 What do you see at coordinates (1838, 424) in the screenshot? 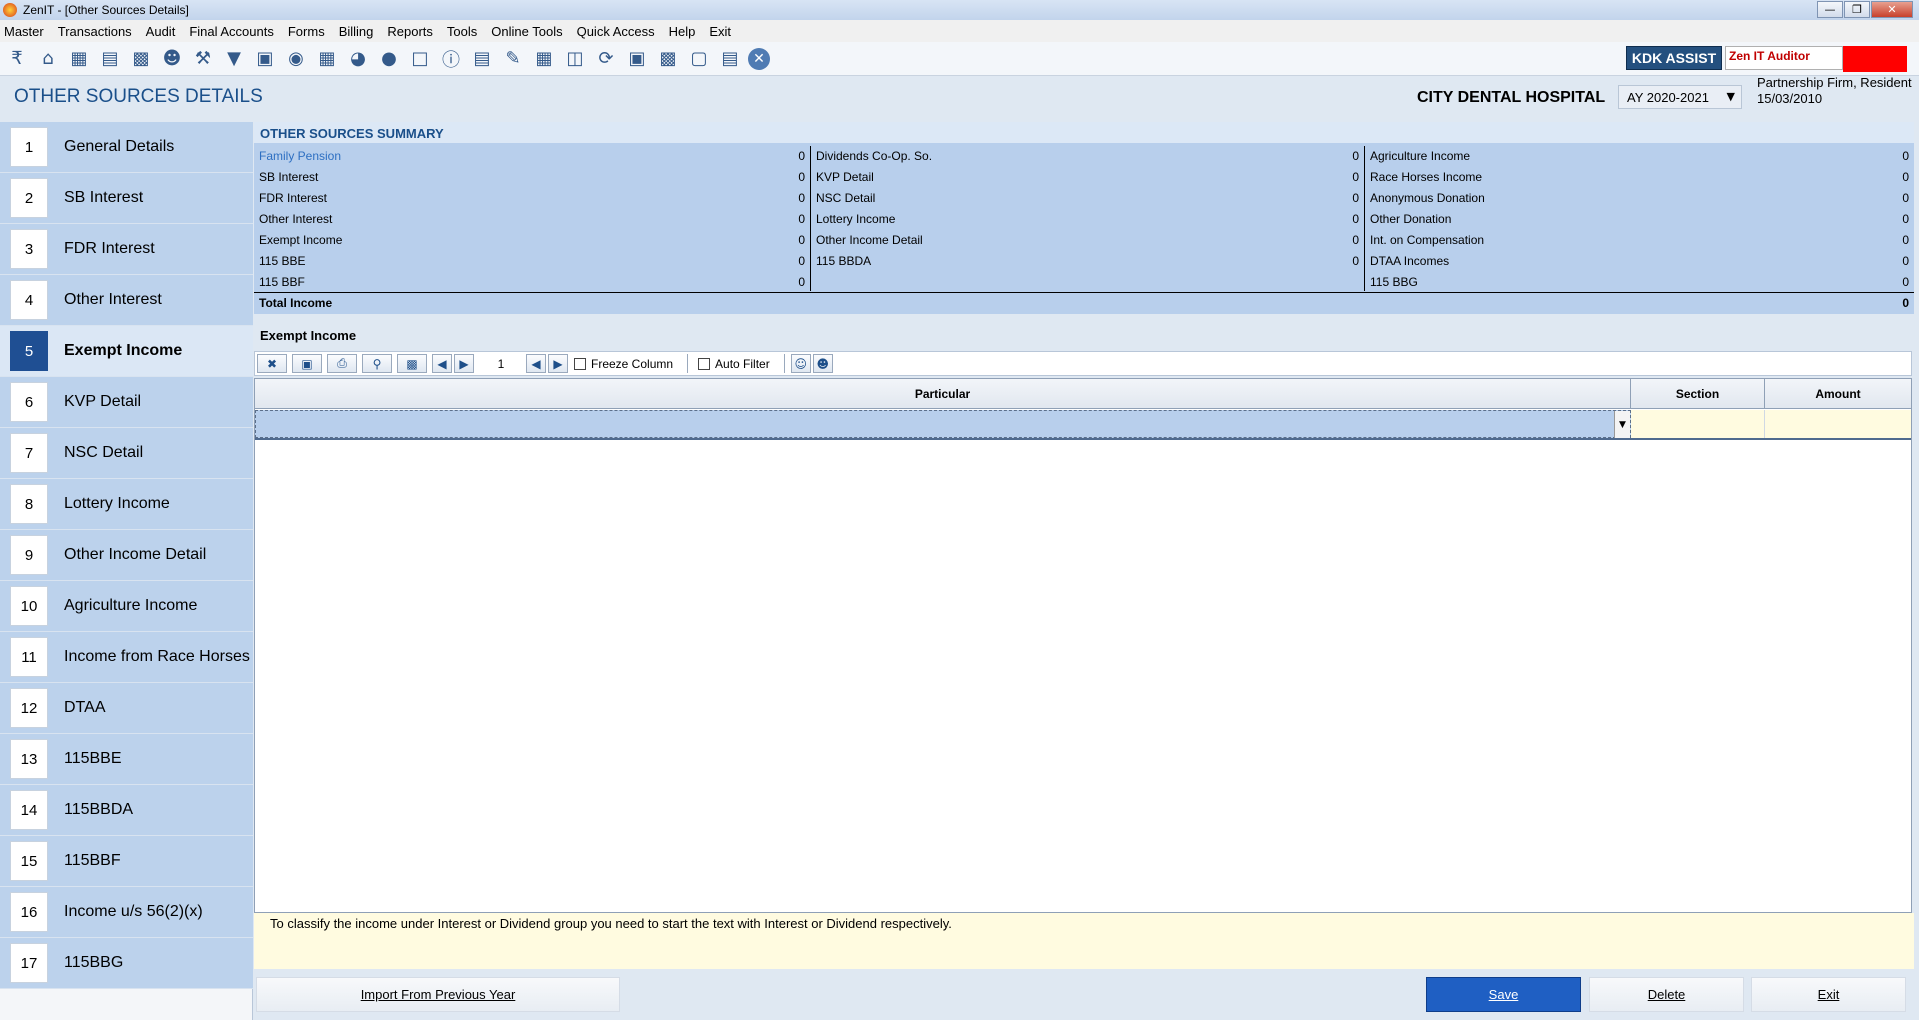
I see `amount-cell` at bounding box center [1838, 424].